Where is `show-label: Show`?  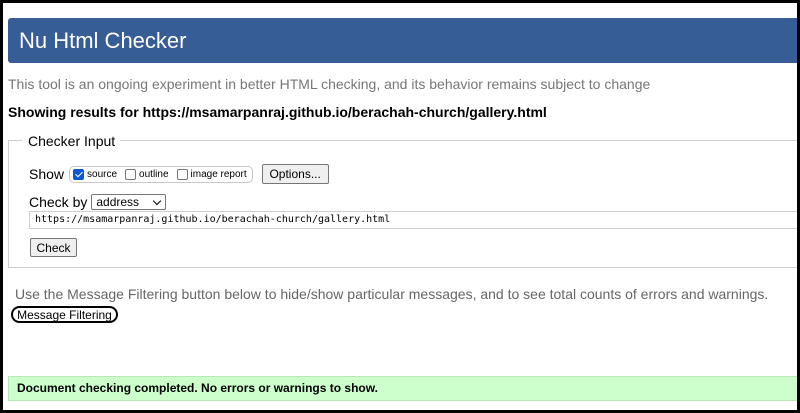 show-label: Show is located at coordinates (47, 174).